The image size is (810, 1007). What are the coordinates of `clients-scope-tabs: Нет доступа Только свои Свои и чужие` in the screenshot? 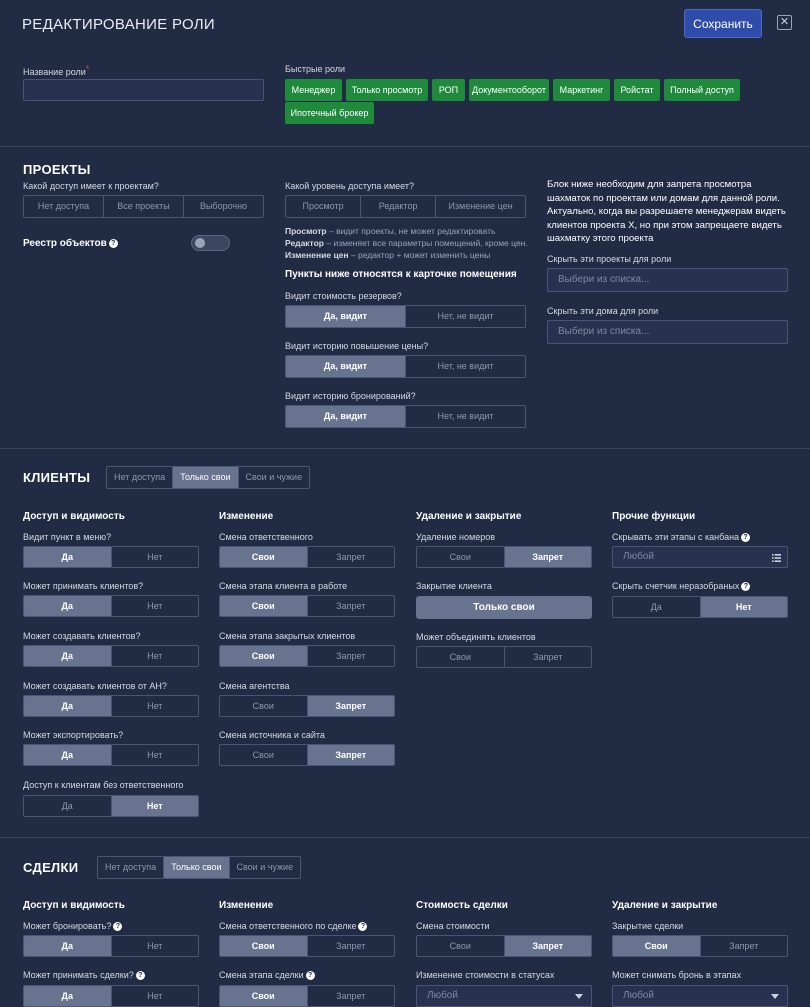 It's located at (208, 477).